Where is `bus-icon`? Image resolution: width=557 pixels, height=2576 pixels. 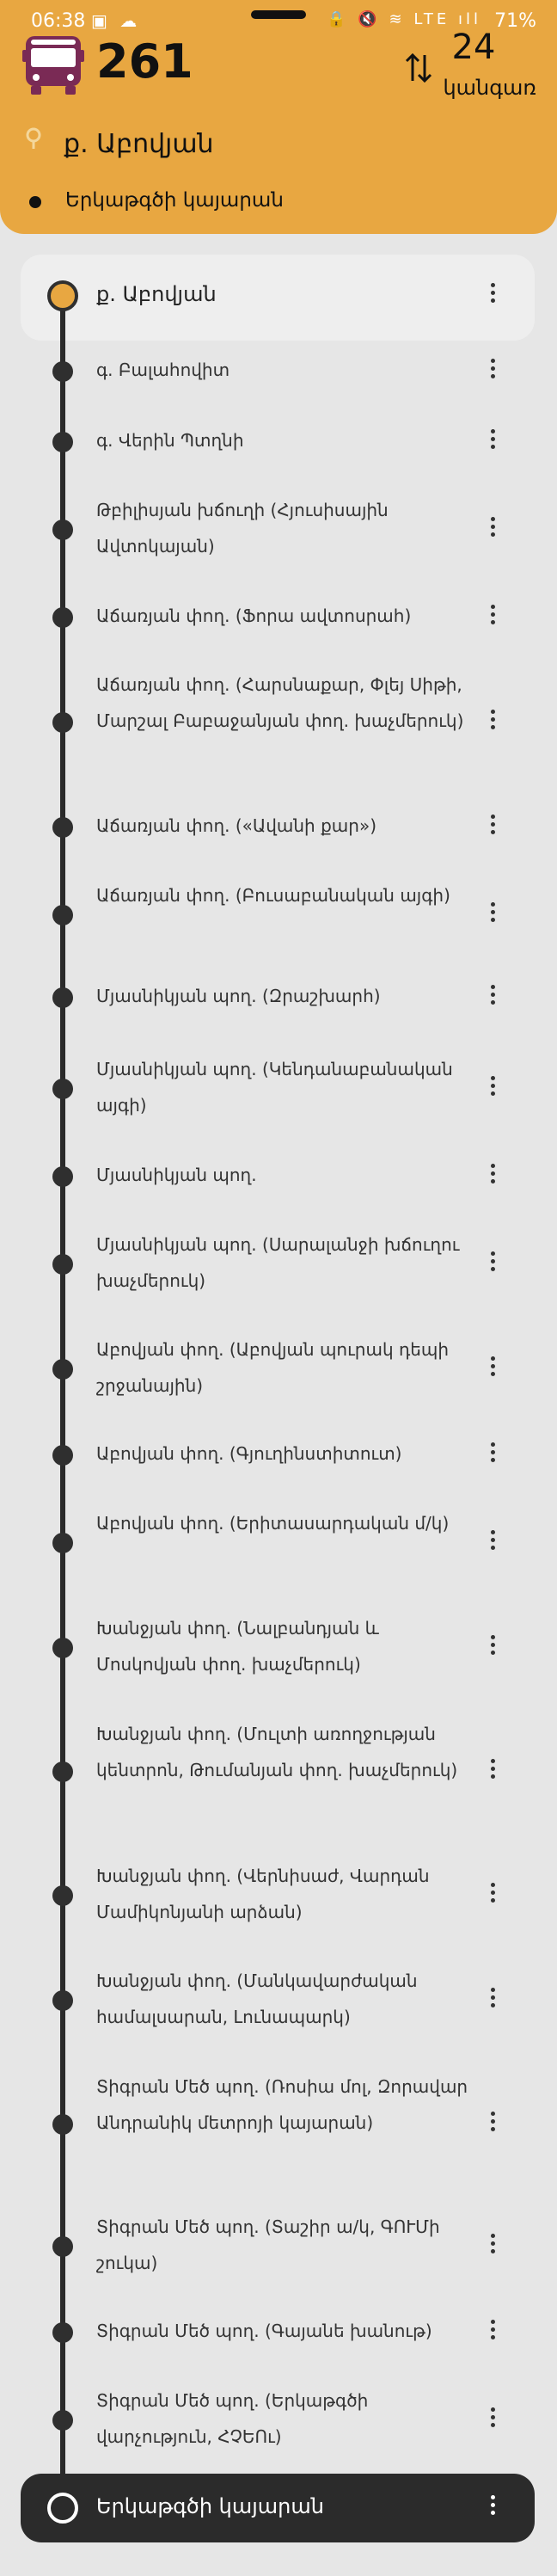
bus-icon is located at coordinates (53, 65).